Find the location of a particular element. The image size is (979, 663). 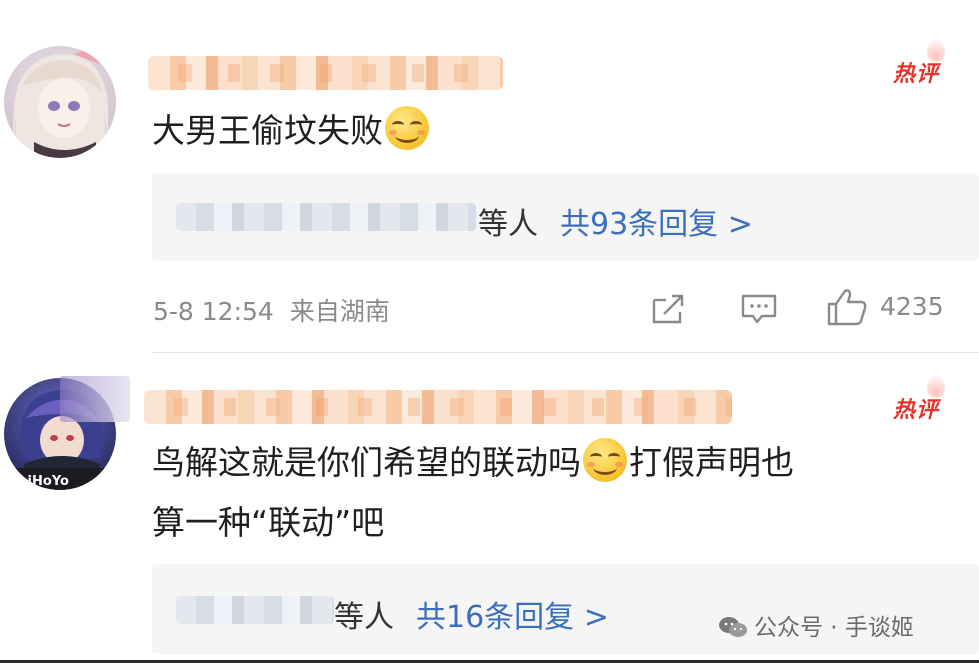

comment-meta: 5-8 12:54 来自湖南 is located at coordinates (271, 310).